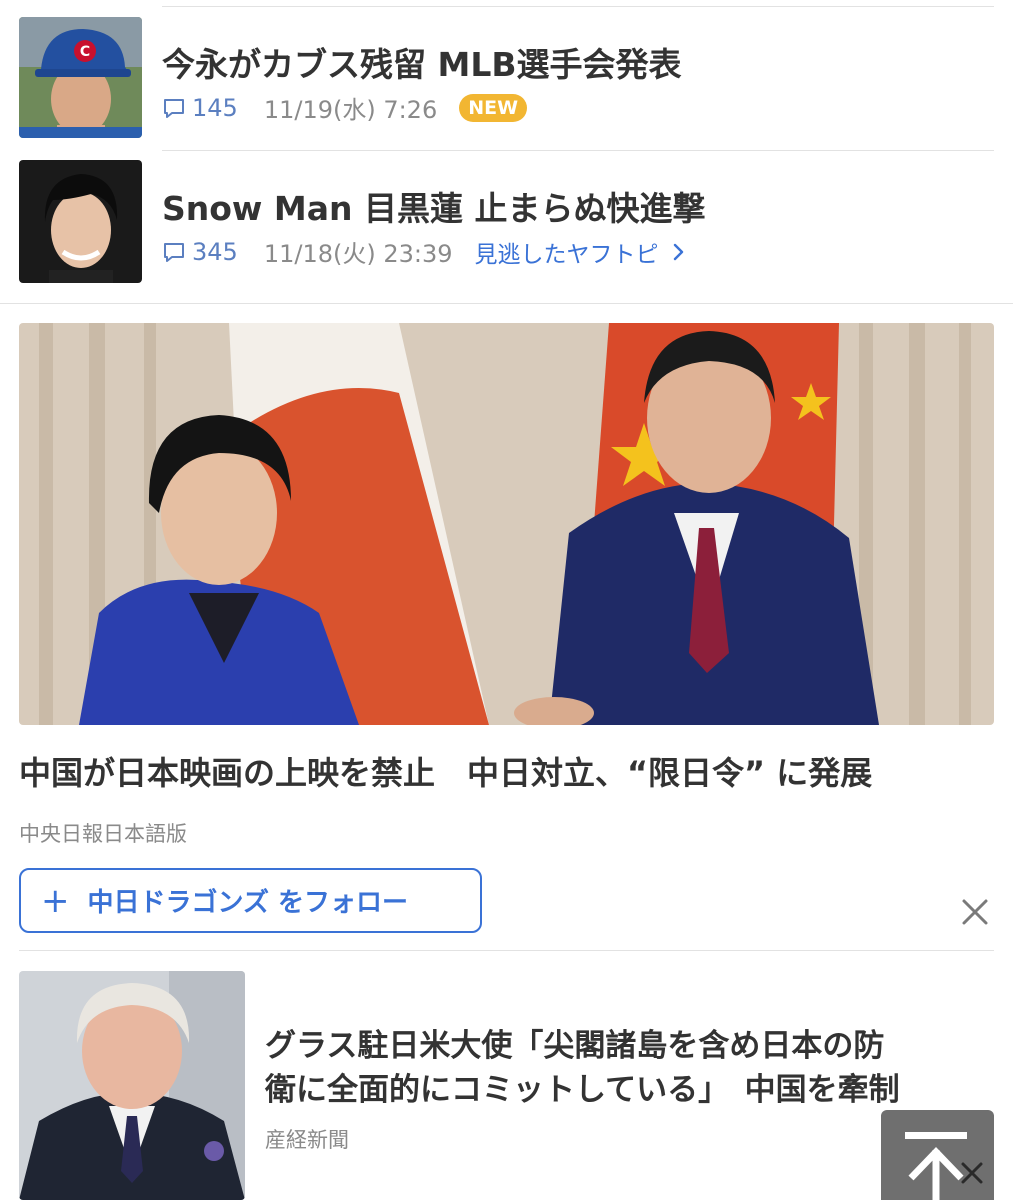 Image resolution: width=1013 pixels, height=1200 pixels. I want to click on plus-icon: +, so click(55, 900).